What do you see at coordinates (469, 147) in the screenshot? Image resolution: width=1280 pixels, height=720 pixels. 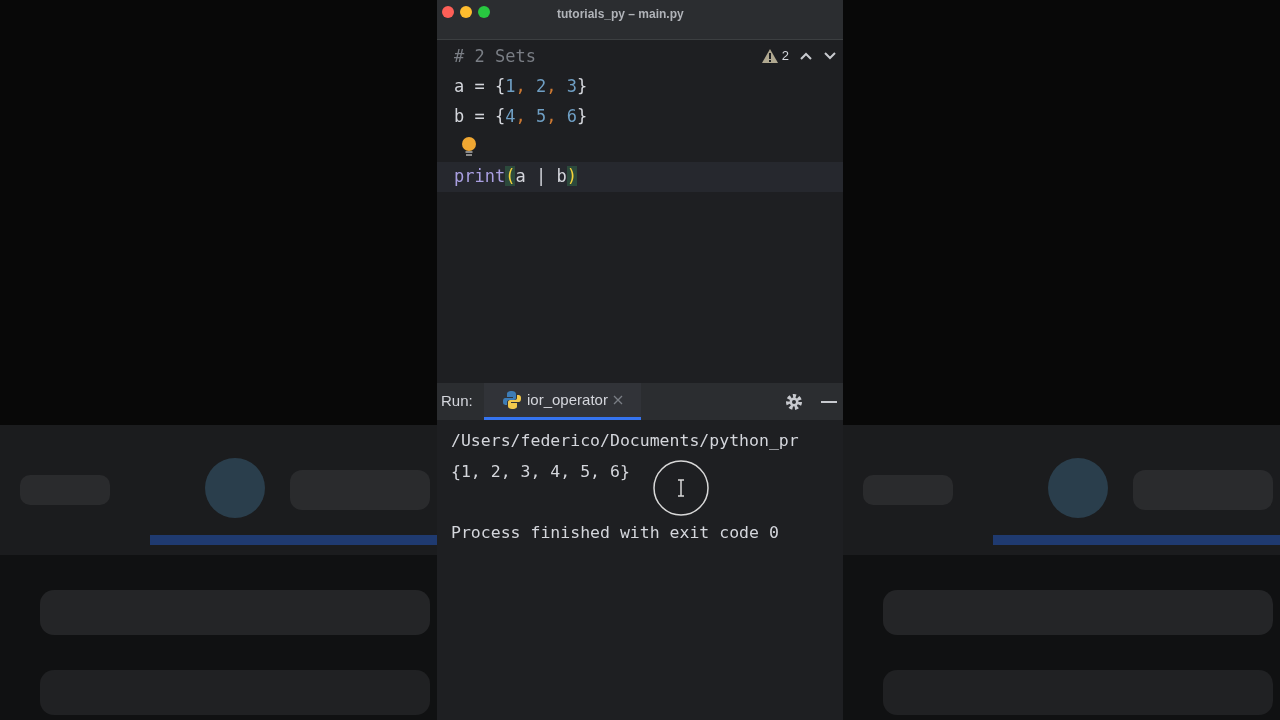 I see `lightbulb-icon` at bounding box center [469, 147].